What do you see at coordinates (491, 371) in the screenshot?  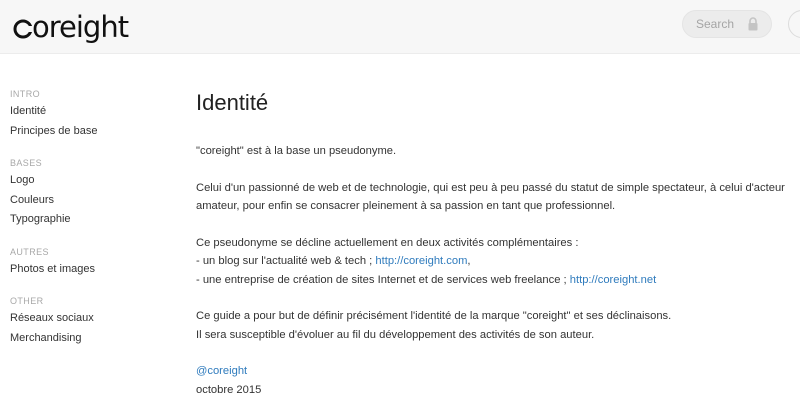 I see `signature-line: @coreight` at bounding box center [491, 371].